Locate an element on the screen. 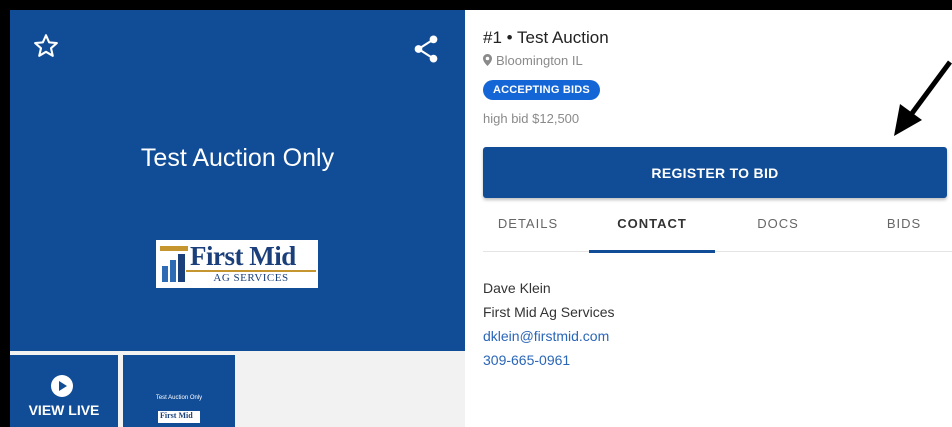  image-thumb: Test Auction Only First Mid is located at coordinates (179, 391).